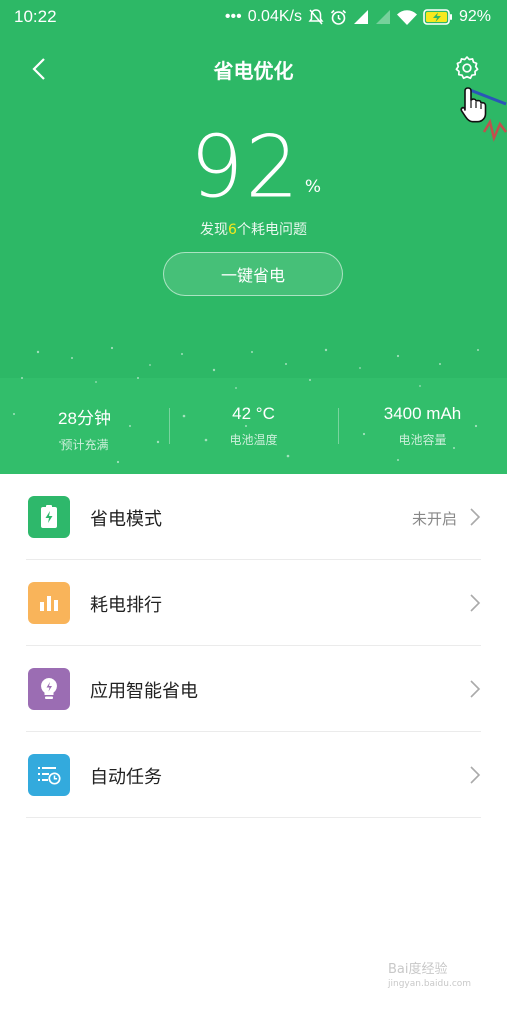 The width and height of the screenshot is (507, 1014). Describe the element at coordinates (232, 230) in the screenshot. I see `issues-count: 6` at that location.